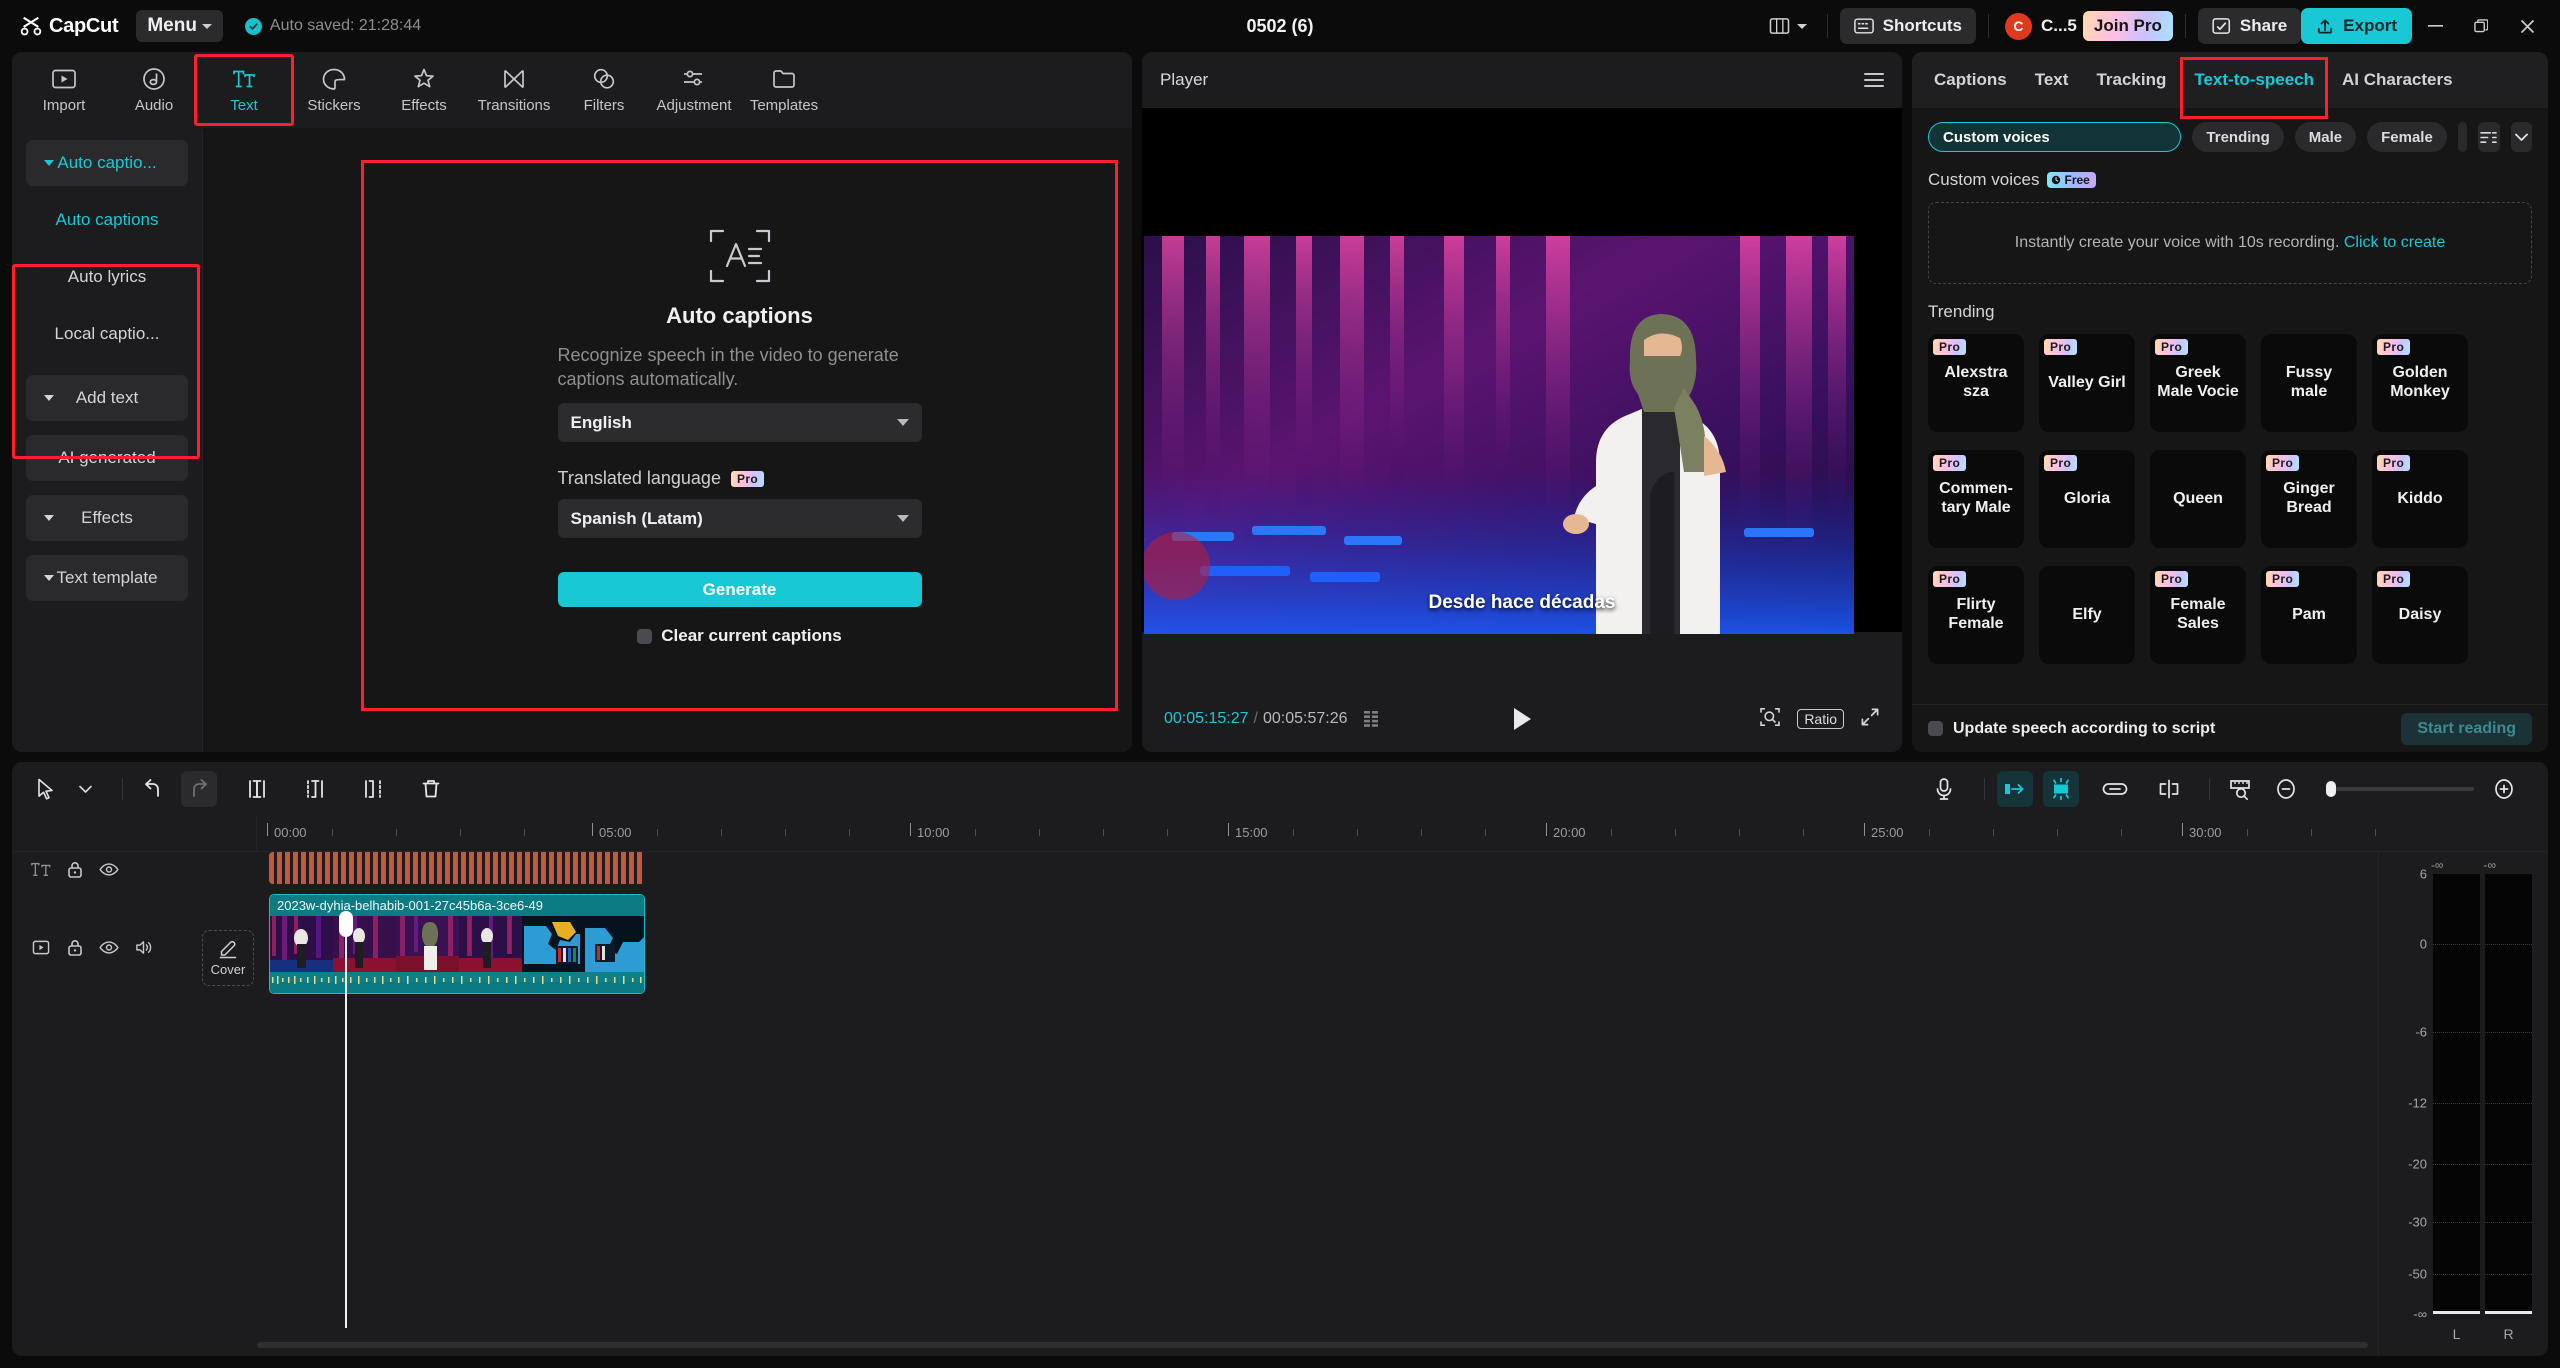 This screenshot has width=2560, height=1368. I want to click on sidebar-item-auto-captions: Auto captions, so click(107, 220).